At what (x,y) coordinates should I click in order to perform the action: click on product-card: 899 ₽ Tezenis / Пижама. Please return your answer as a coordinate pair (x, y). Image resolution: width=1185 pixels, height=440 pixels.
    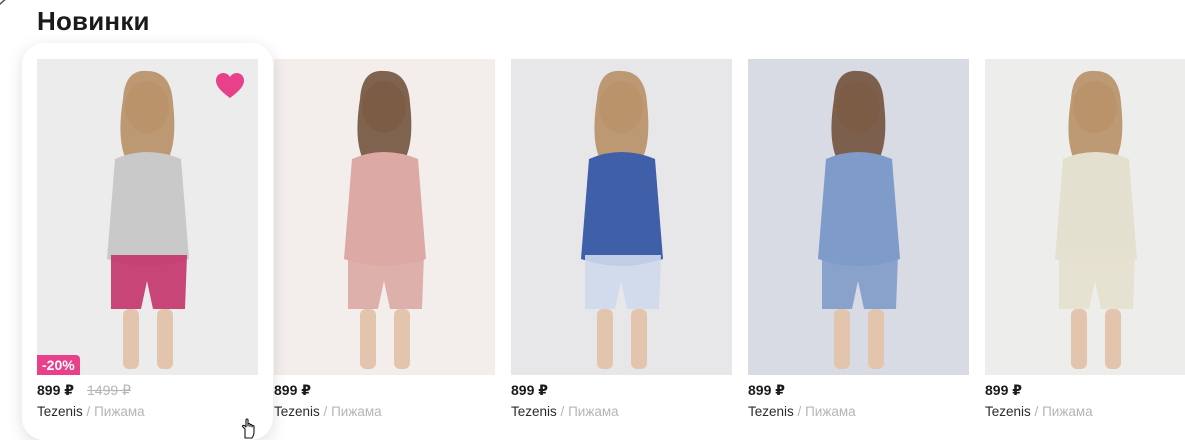
    Looking at the image, I should click on (1085, 239).